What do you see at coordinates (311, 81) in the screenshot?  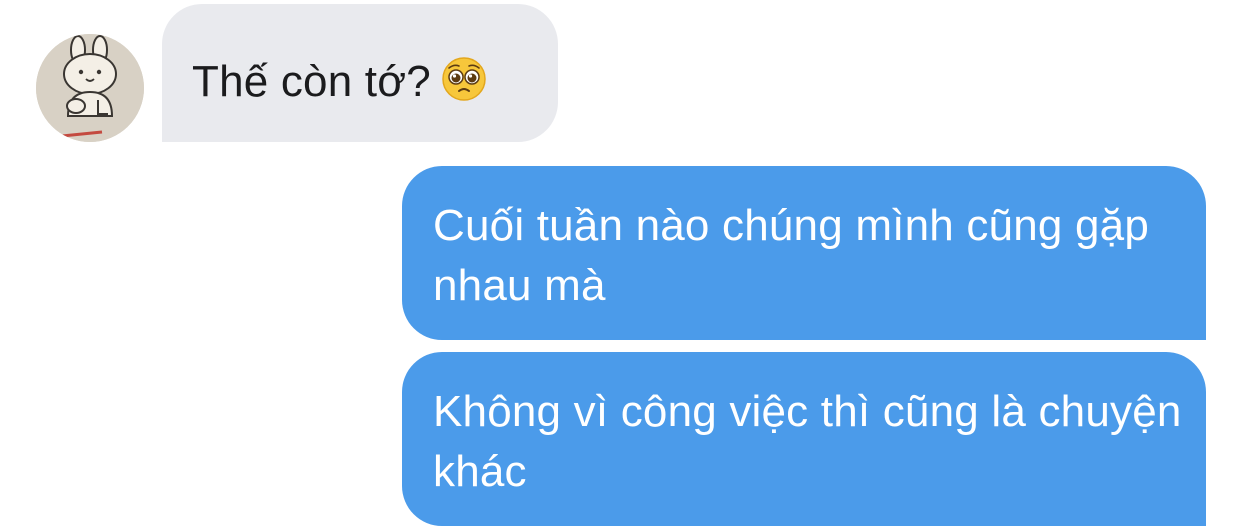 I see `incoming-message-text: Thế còn tớ?` at bounding box center [311, 81].